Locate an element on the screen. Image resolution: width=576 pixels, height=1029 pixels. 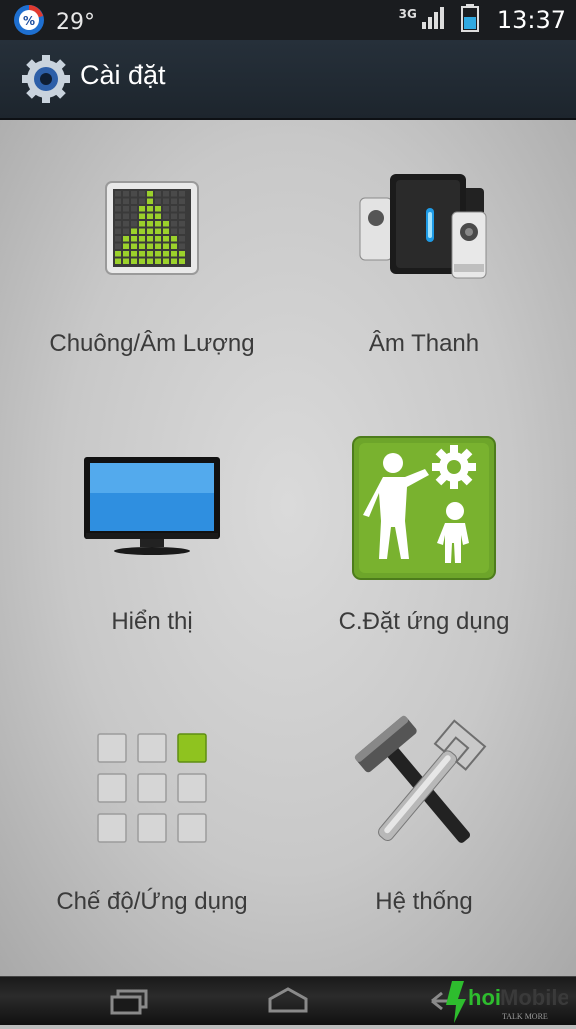
app-grid-icon is located at coordinates (152, 790).